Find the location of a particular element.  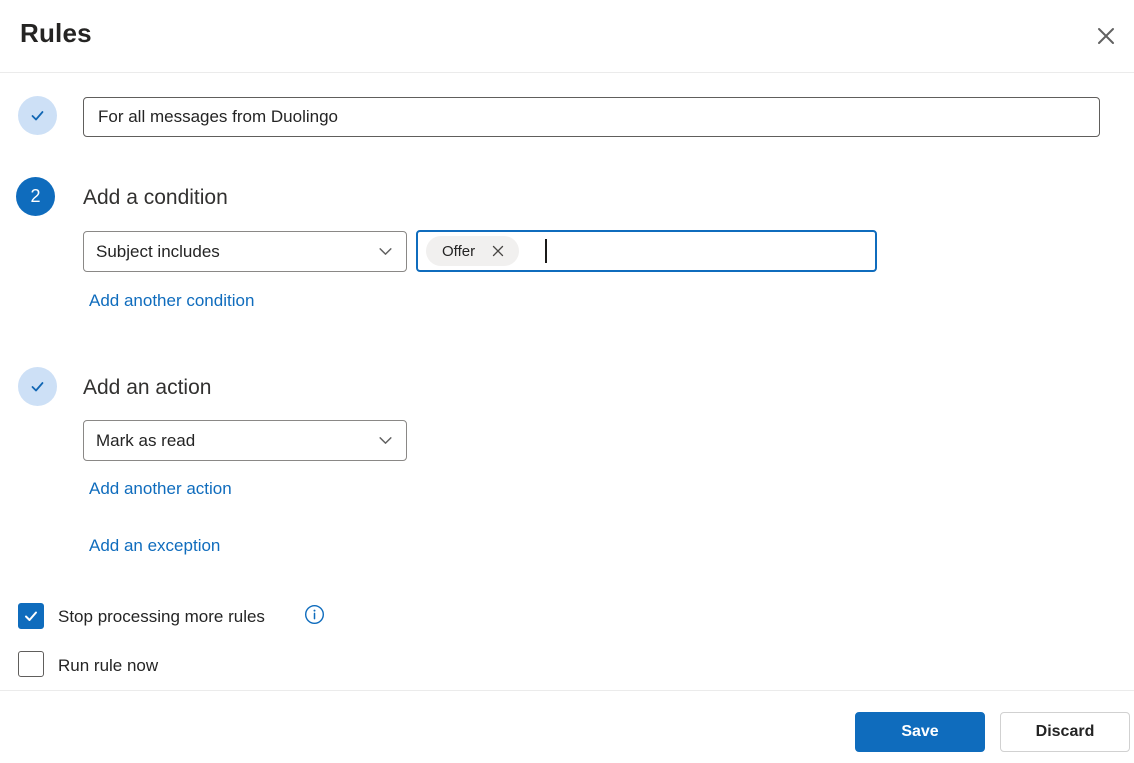

page-title: Rules is located at coordinates (56, 33).